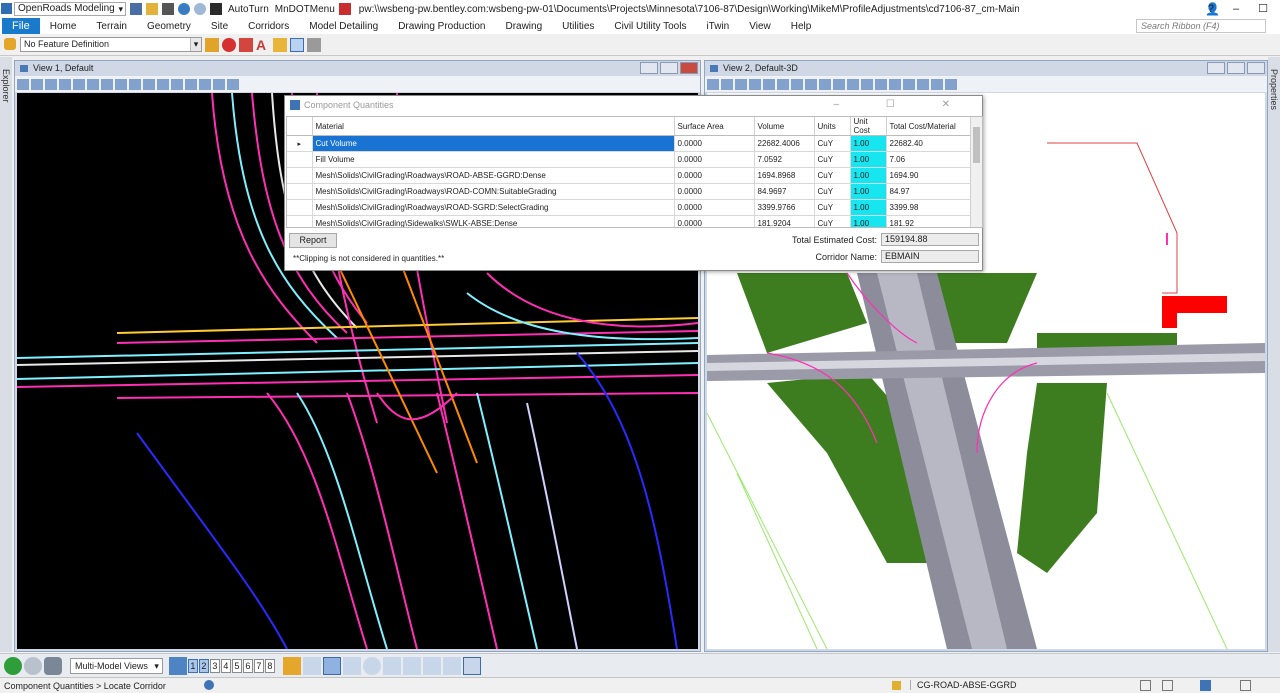 The image size is (1280, 693). I want to click on window-controls: ? – ☐, so click(1242, 8).